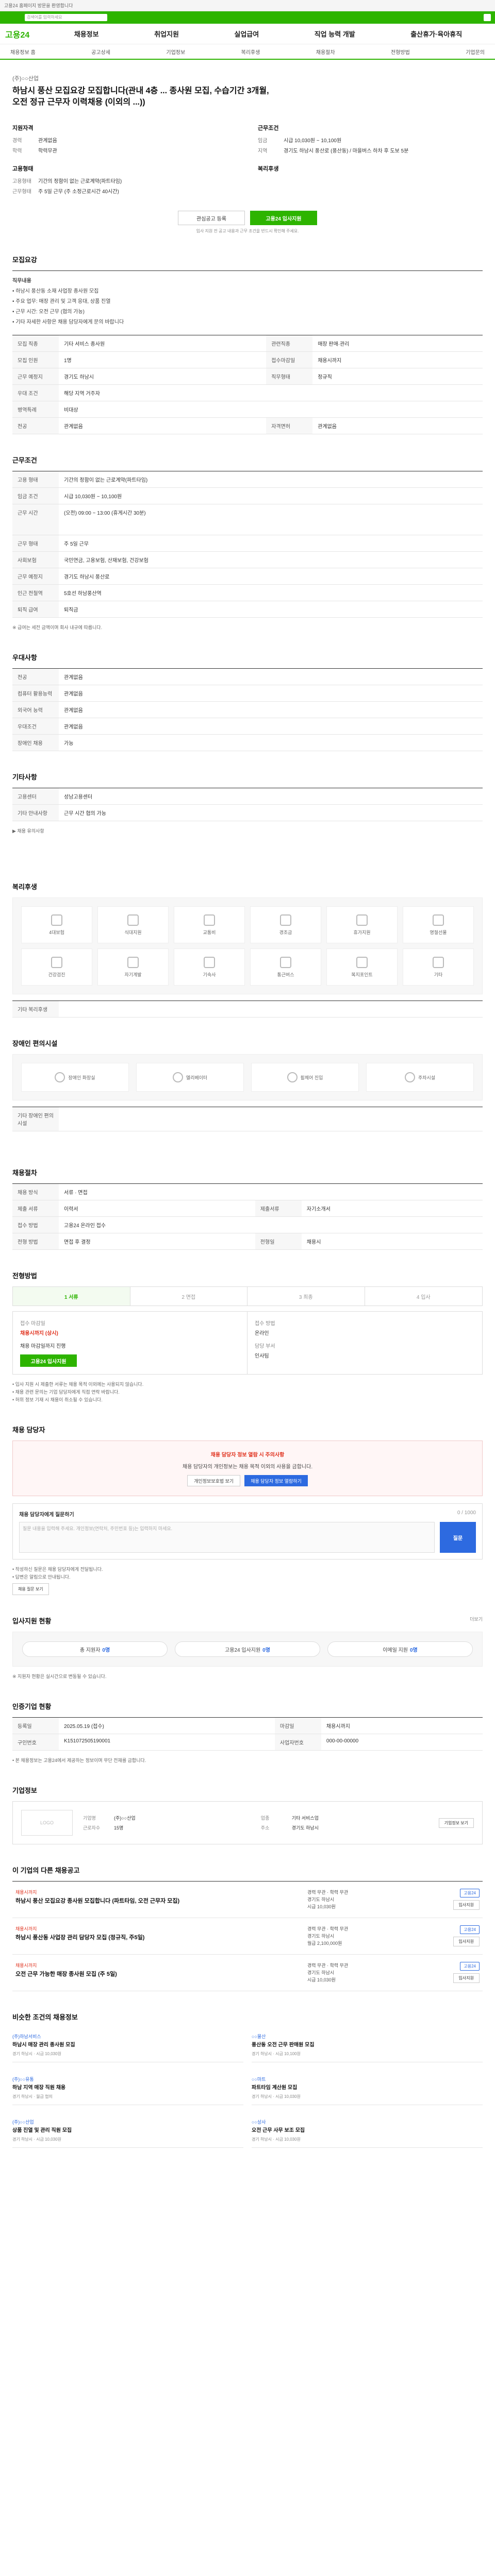 Image resolution: width=495 pixels, height=2576 pixels. What do you see at coordinates (209, 924) in the screenshot?
I see `welfare-item: 교통비` at bounding box center [209, 924].